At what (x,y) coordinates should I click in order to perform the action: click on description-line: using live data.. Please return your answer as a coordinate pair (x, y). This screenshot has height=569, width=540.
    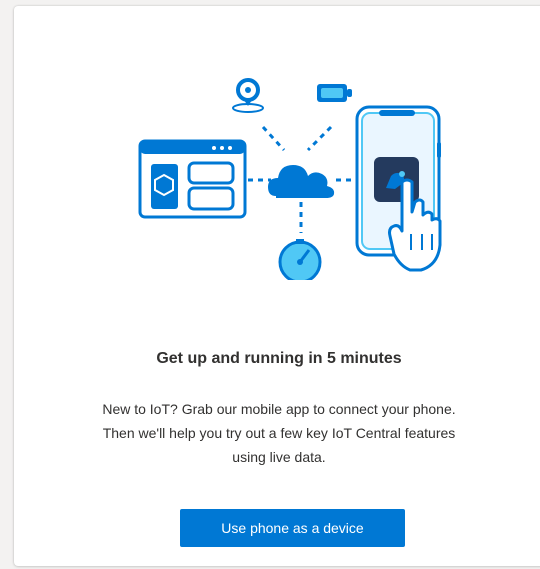
    Looking at the image, I should click on (279, 457).